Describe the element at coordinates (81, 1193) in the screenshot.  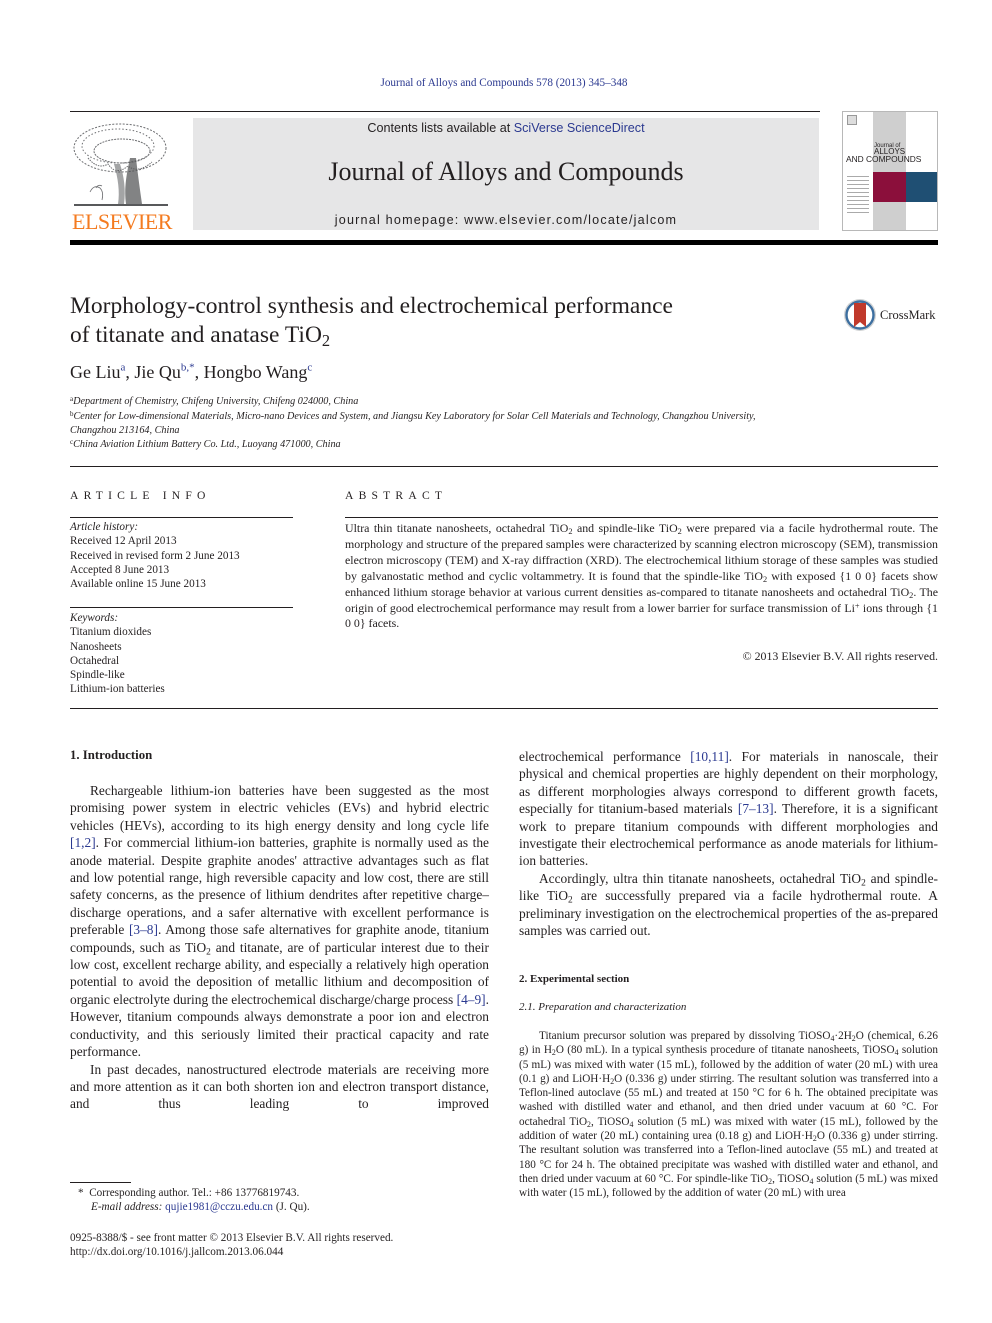
I see `asterisk-mark: *` at that location.